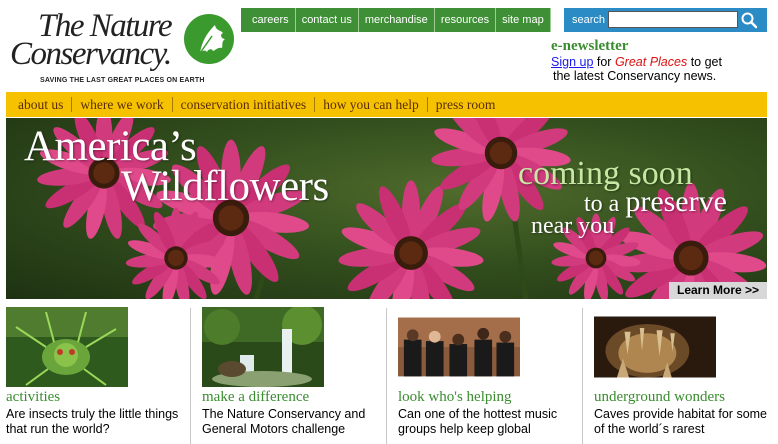 Image resolution: width=778 pixels, height=444 pixels. I want to click on hero-near-you: near you, so click(573, 226).